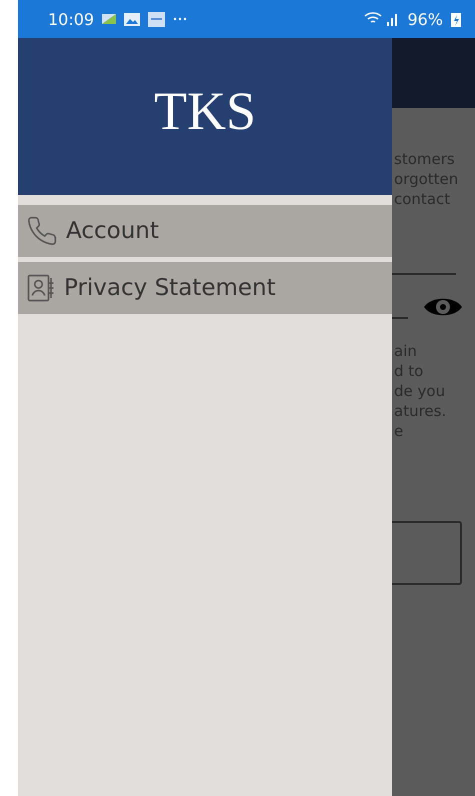  Describe the element at coordinates (42, 231) in the screenshot. I see `phone-icon` at that location.